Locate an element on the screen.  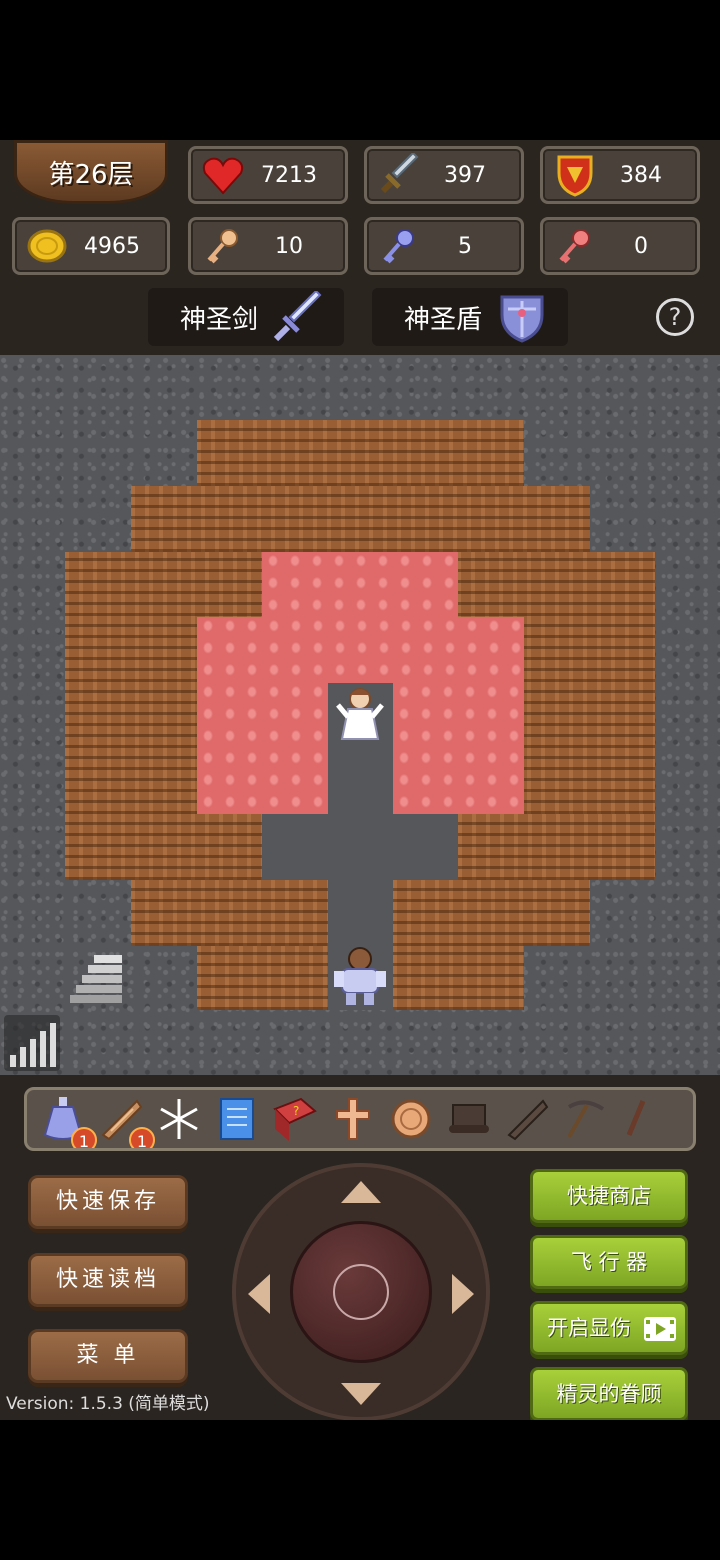
blue-key-stat: 5 is located at coordinates (444, 246).